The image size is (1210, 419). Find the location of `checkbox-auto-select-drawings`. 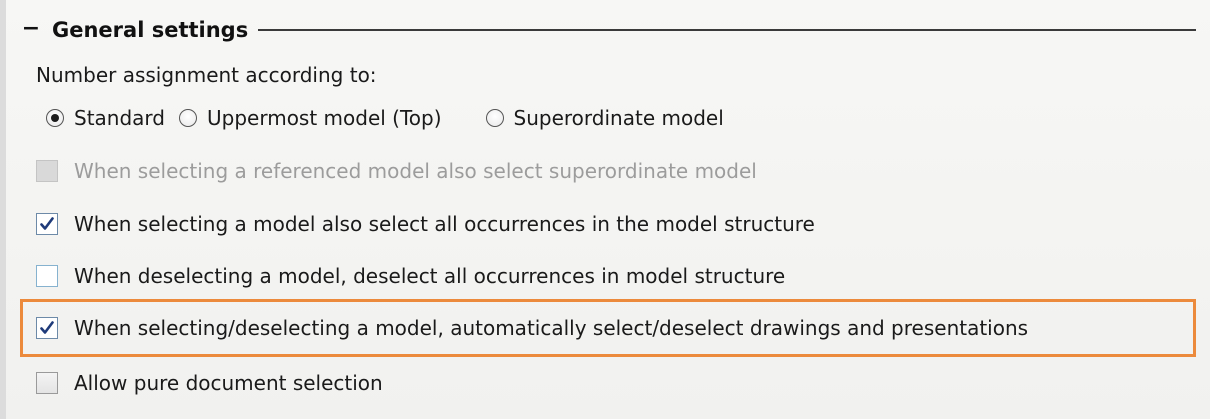

checkbox-auto-select-drawings is located at coordinates (47, 328).